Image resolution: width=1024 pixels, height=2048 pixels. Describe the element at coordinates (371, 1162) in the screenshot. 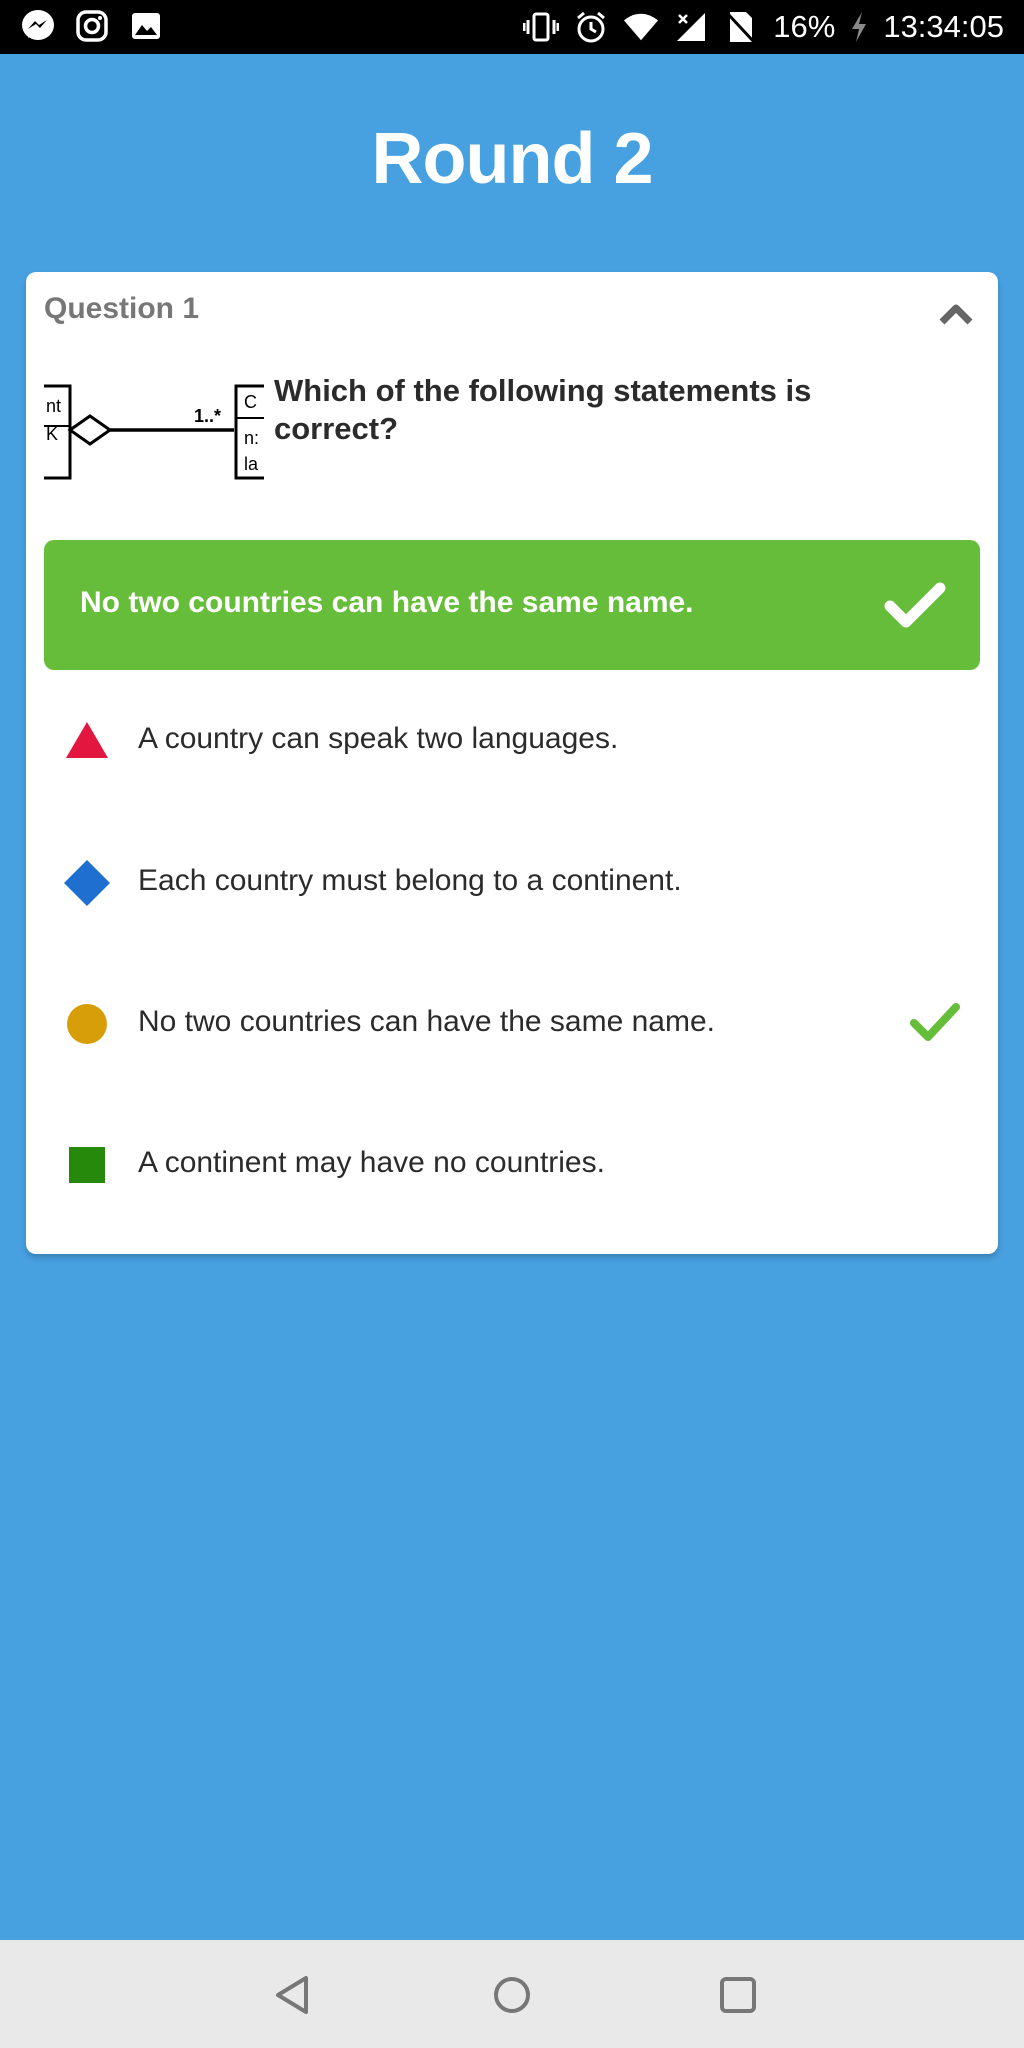

I see `answer-option-text: A continent may have no countries.` at that location.